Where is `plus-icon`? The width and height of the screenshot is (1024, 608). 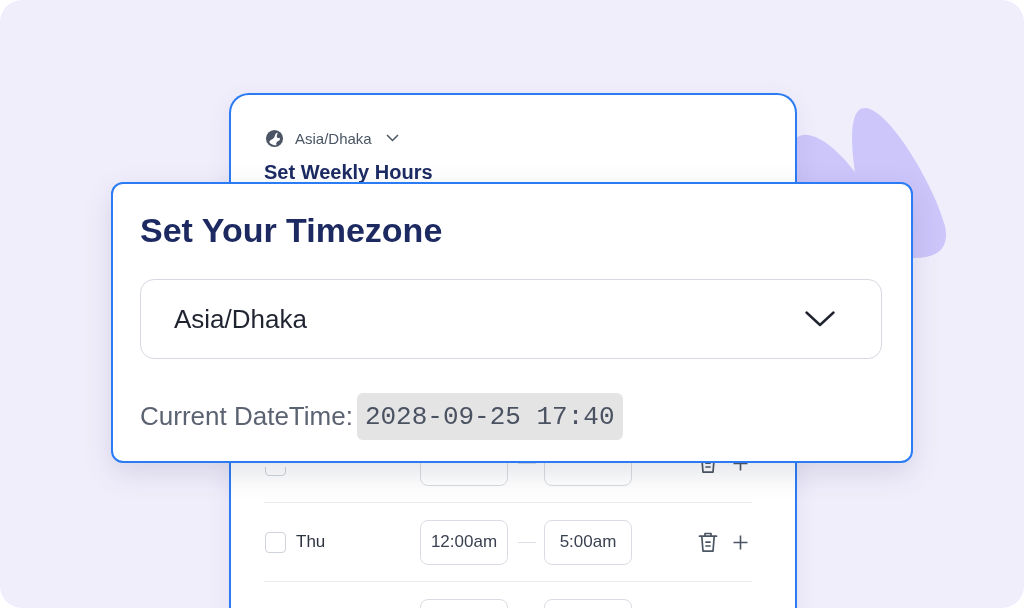 plus-icon is located at coordinates (740, 542).